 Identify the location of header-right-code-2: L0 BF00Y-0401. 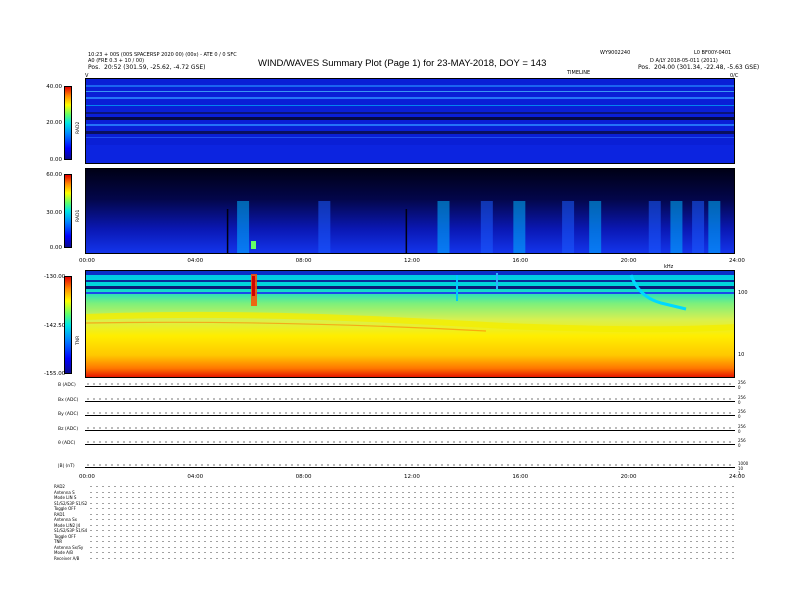
(713, 53).